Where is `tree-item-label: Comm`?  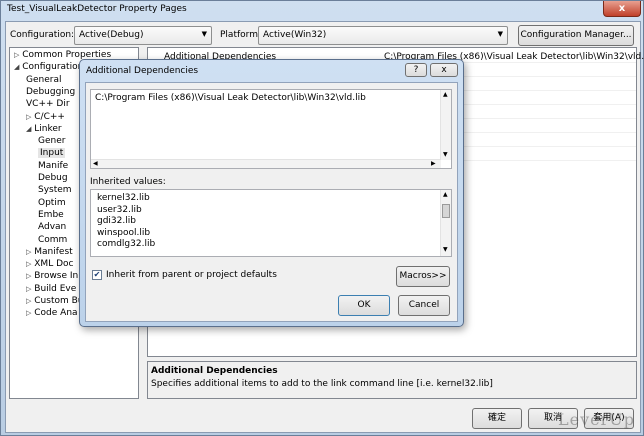 tree-item-label: Comm is located at coordinates (53, 239).